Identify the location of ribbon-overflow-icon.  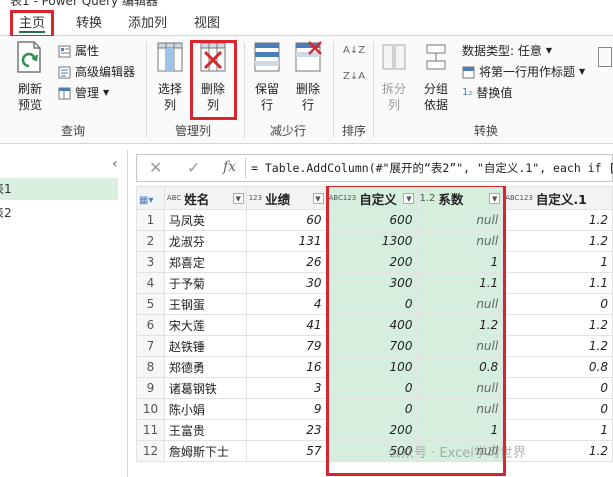
(605, 57).